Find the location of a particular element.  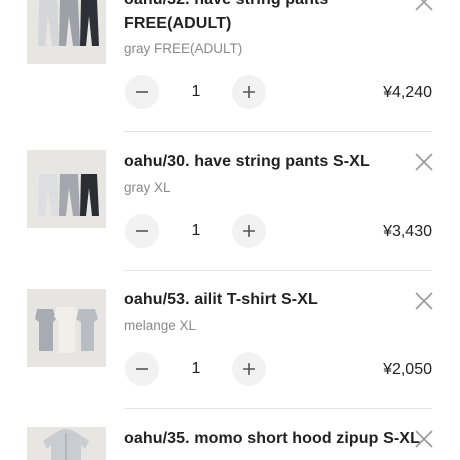

product-name: oahu/32. have string pants is located at coordinates (269, 6).